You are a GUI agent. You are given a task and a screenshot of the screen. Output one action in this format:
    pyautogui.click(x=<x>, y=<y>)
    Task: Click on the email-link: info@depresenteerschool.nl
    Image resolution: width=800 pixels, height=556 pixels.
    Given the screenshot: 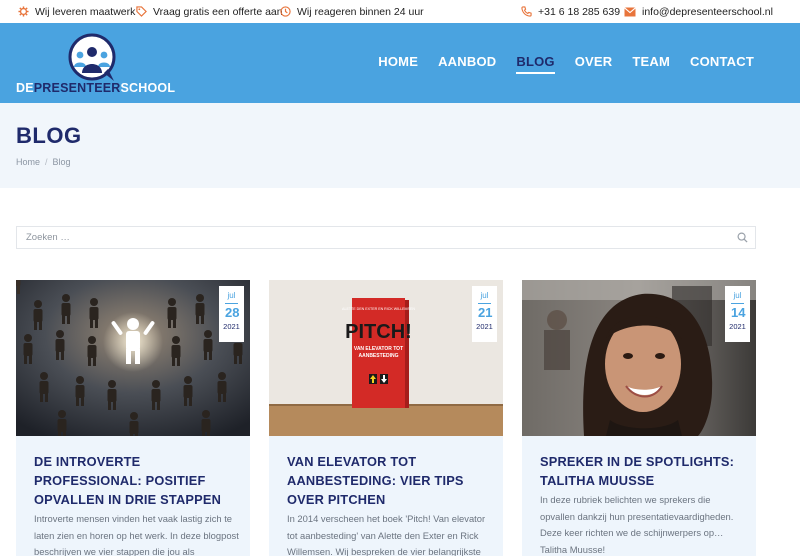 What is the action you would take?
    pyautogui.click(x=698, y=11)
    